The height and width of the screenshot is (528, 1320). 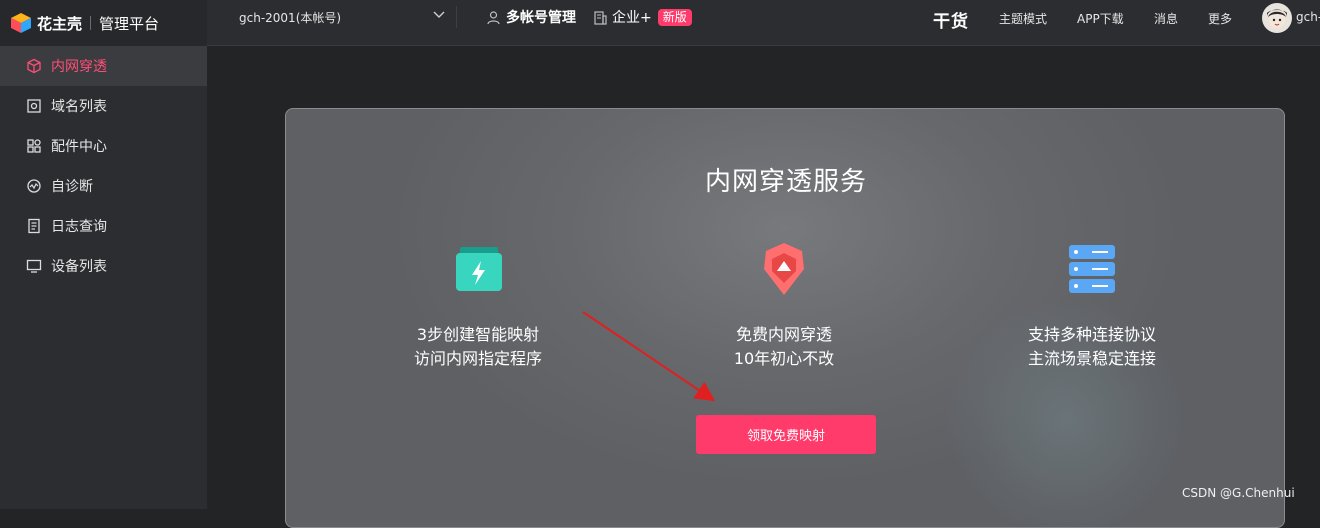 What do you see at coordinates (79, 67) in the screenshot?
I see `sidebar-item-label: 内网穿透` at bounding box center [79, 67].